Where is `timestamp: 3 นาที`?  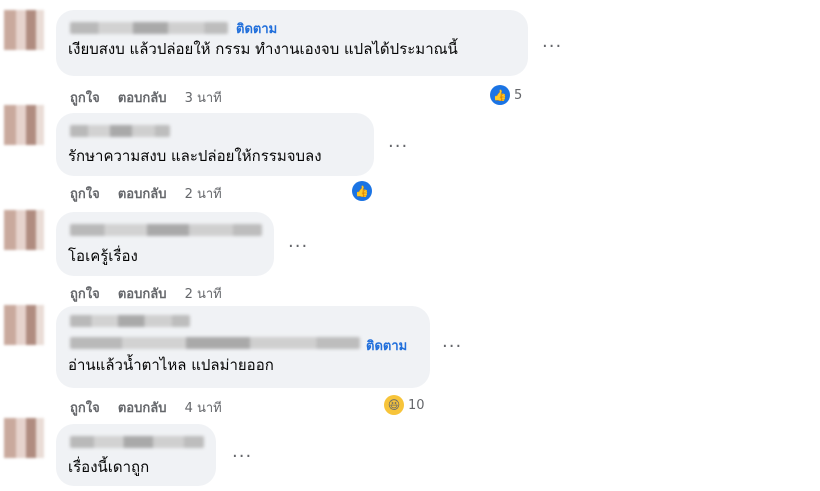 timestamp: 3 นาที is located at coordinates (203, 98).